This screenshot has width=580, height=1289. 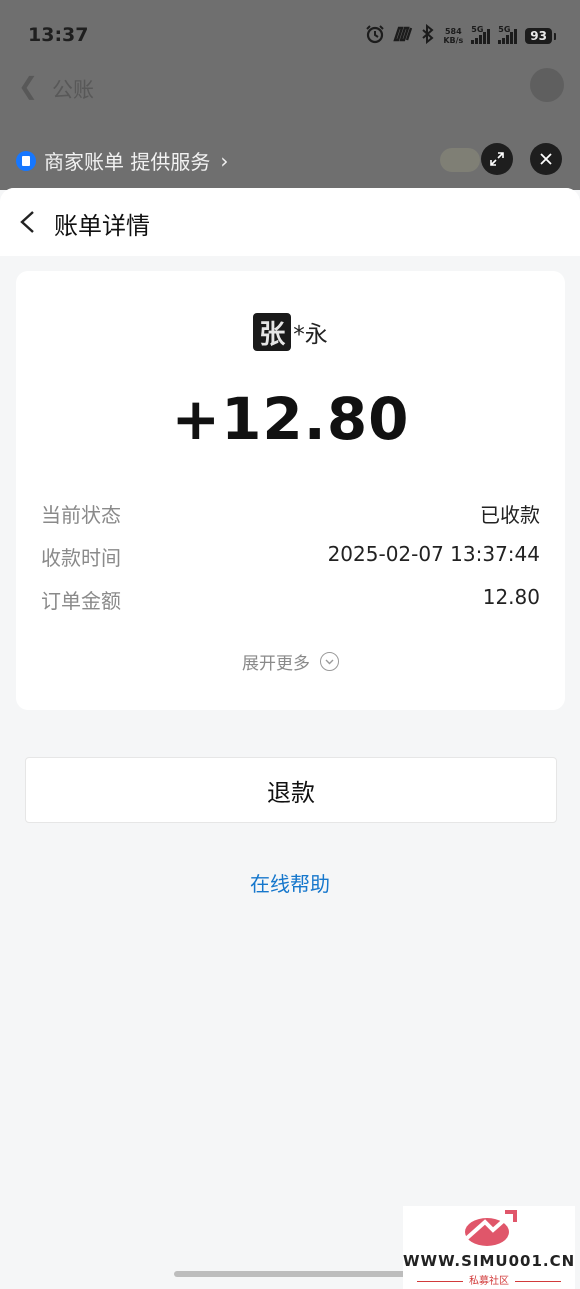 I want to click on bluetooth-icon, so click(x=428, y=35).